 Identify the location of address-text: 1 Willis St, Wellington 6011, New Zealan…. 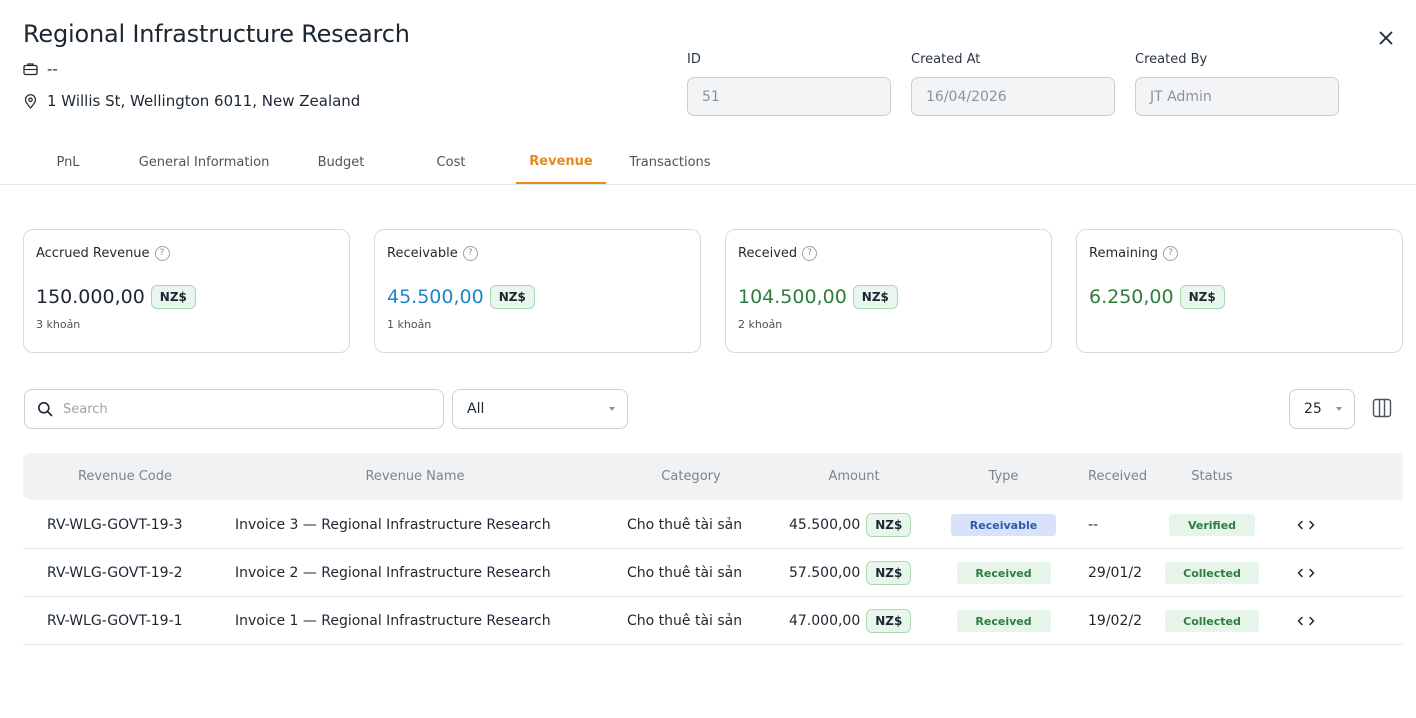
(204, 101).